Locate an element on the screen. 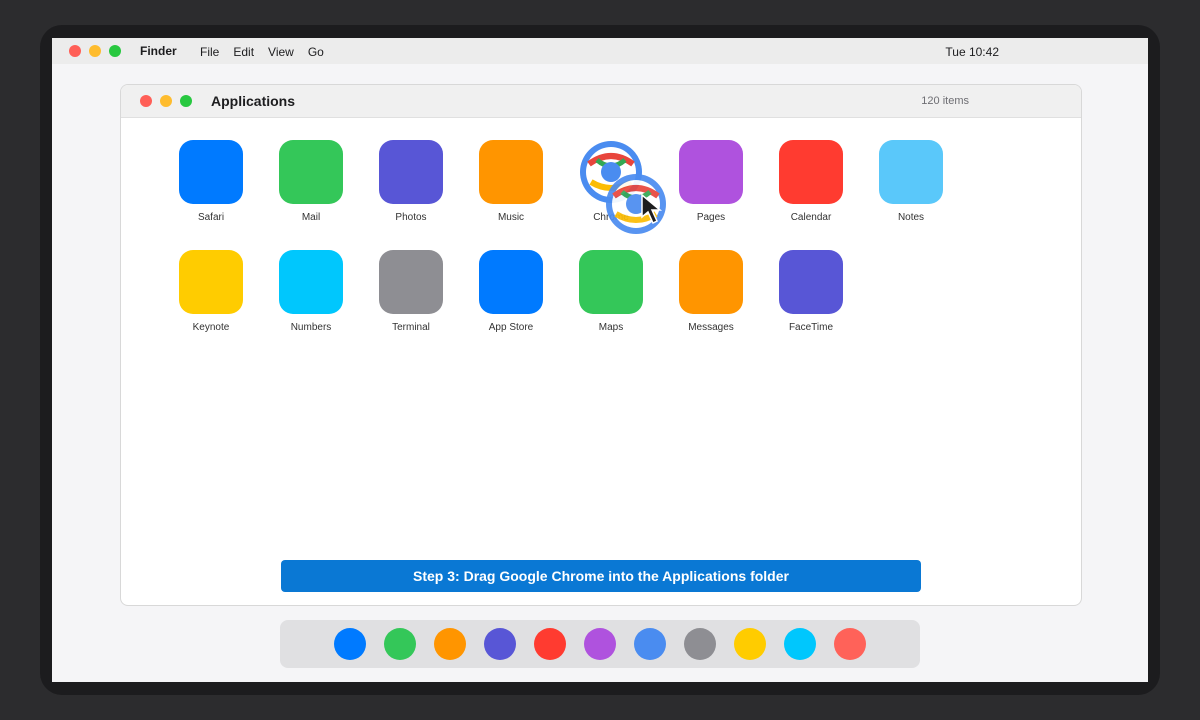  close-dot is located at coordinates (75, 51).